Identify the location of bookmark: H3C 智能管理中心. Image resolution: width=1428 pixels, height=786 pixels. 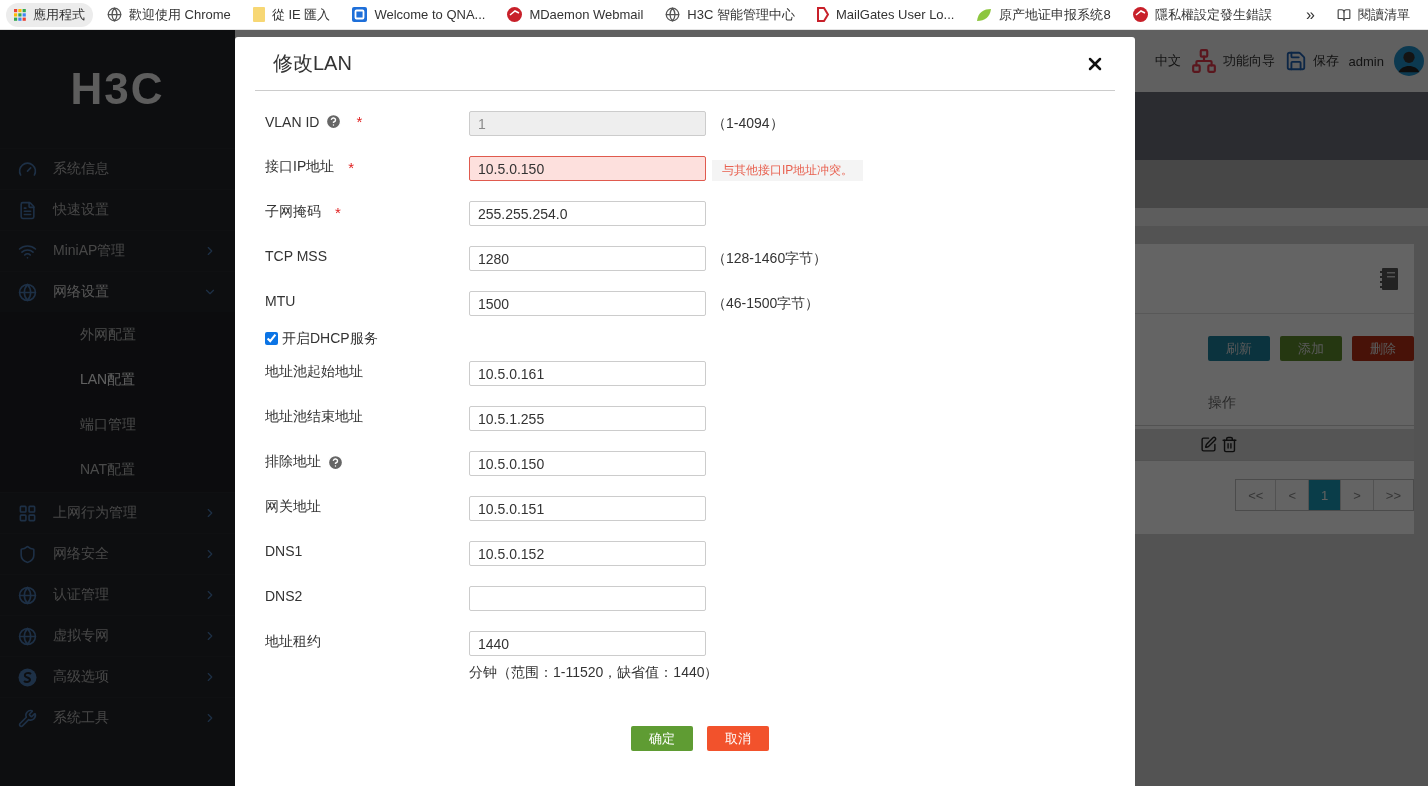
(730, 14).